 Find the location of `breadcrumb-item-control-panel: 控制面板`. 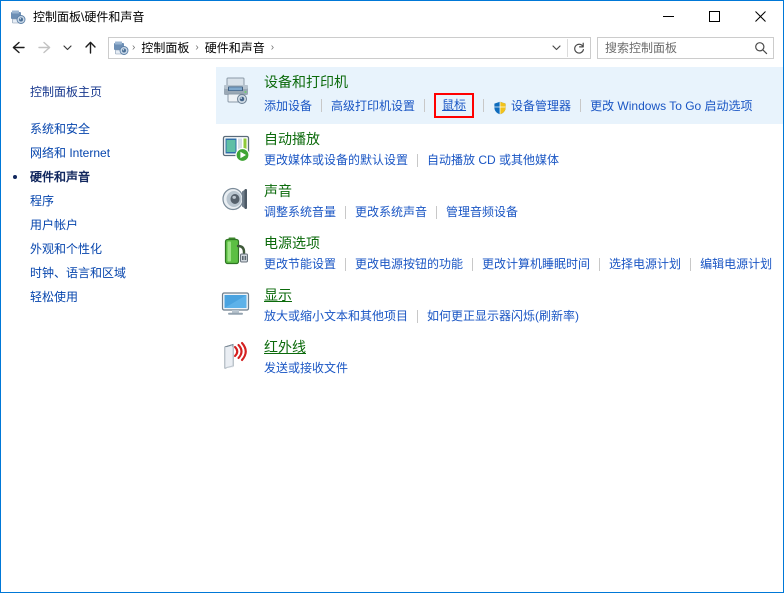

breadcrumb-item-control-panel: 控制面板 is located at coordinates (165, 48).